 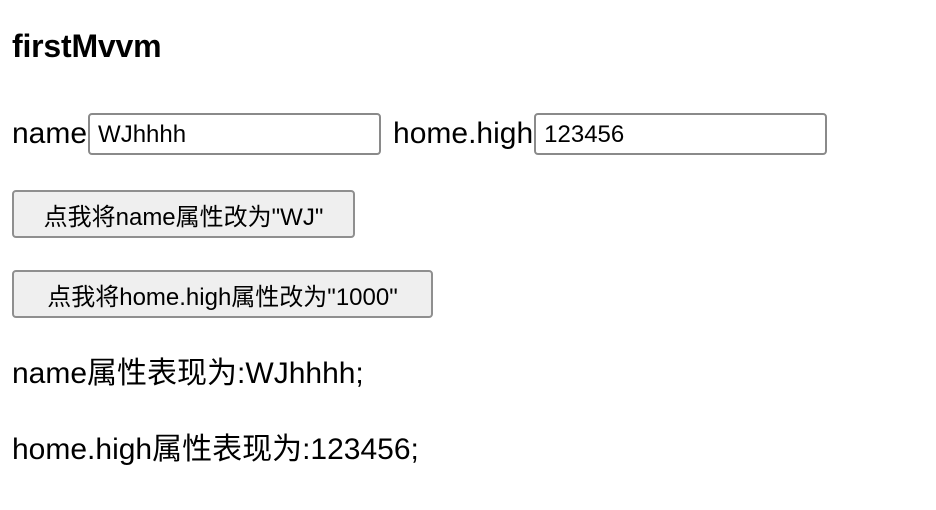 What do you see at coordinates (681, 134) in the screenshot?
I see `home-high-input` at bounding box center [681, 134].